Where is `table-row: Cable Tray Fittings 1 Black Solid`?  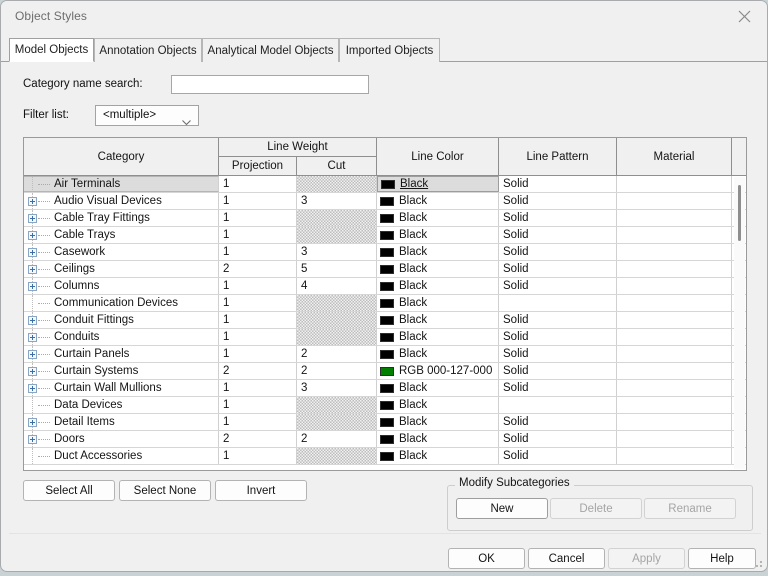
table-row: Cable Tray Fittings 1 Black Solid is located at coordinates (385, 218).